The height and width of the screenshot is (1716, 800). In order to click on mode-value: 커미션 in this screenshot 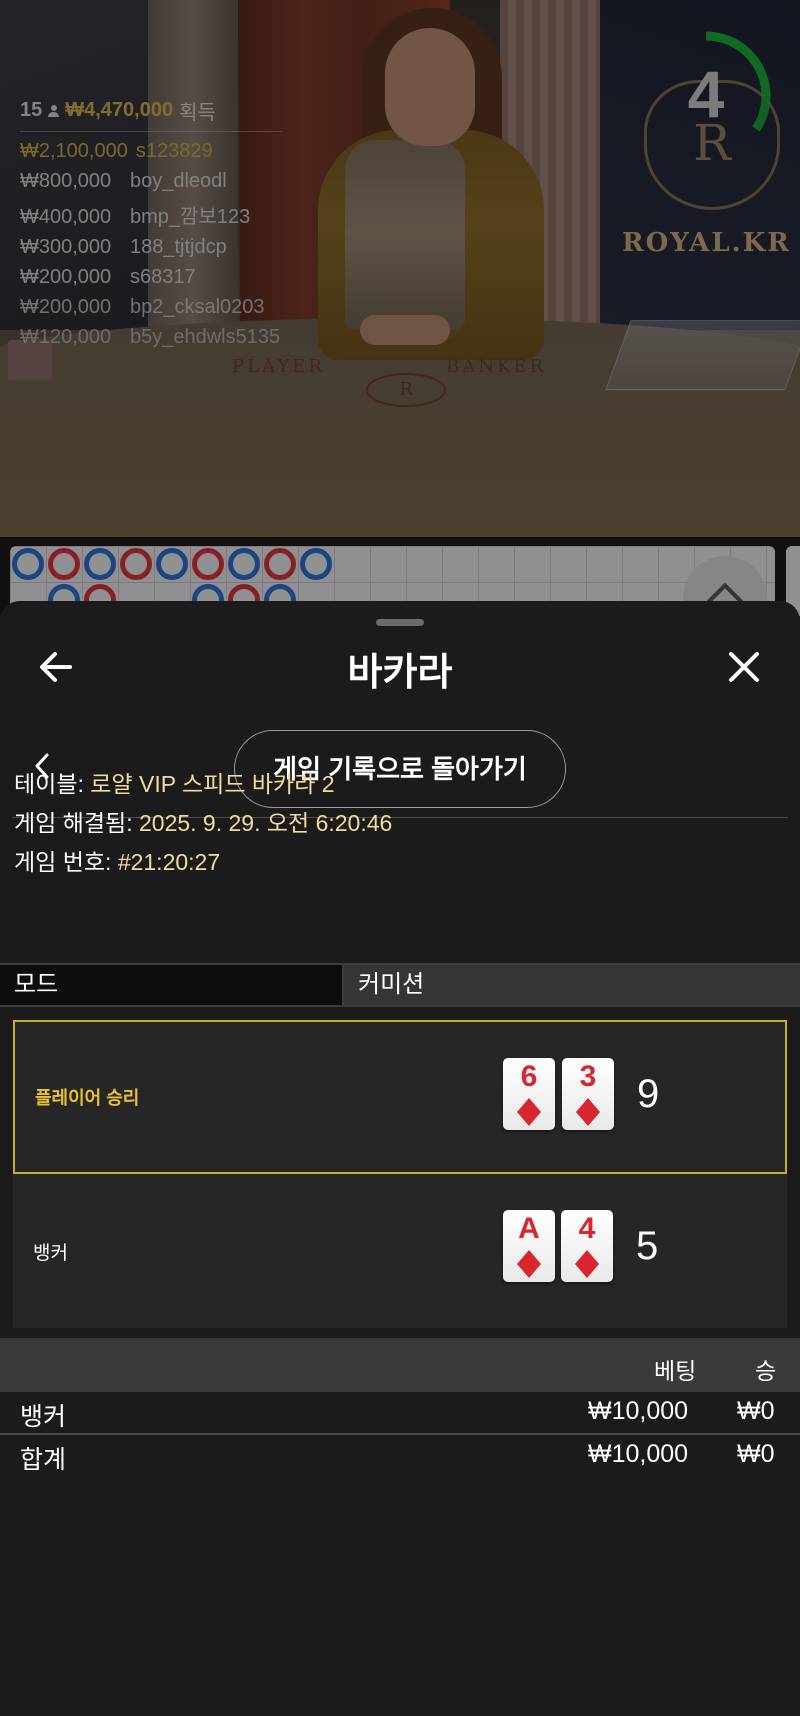, I will do `click(572, 985)`.